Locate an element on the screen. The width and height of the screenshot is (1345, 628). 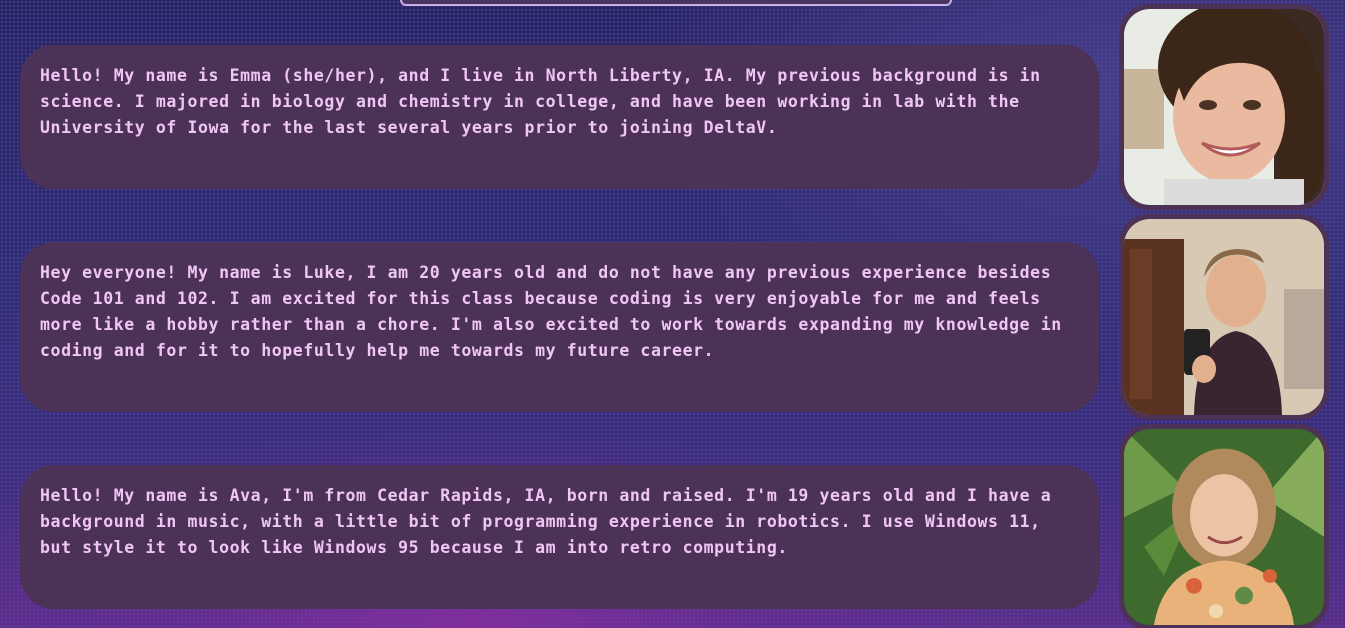
photo-frame-ava is located at coordinates (1224, 526).